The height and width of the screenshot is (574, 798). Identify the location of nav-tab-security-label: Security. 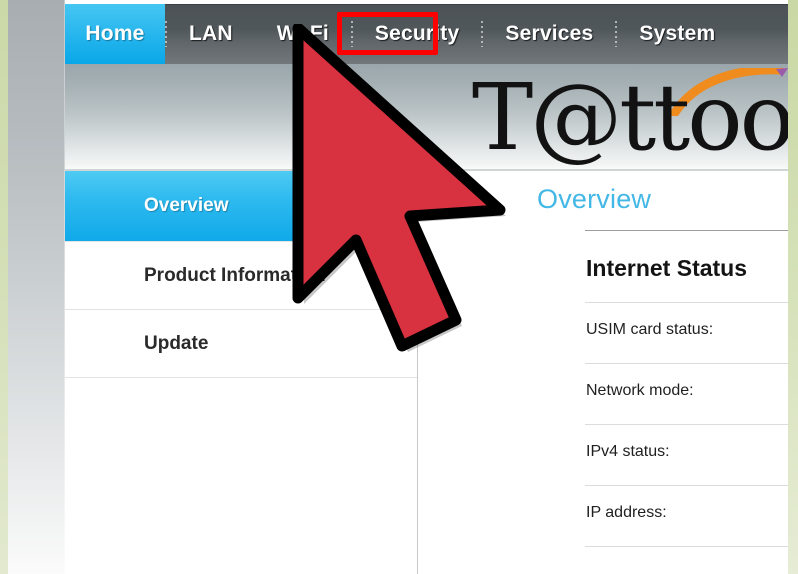
(417, 33).